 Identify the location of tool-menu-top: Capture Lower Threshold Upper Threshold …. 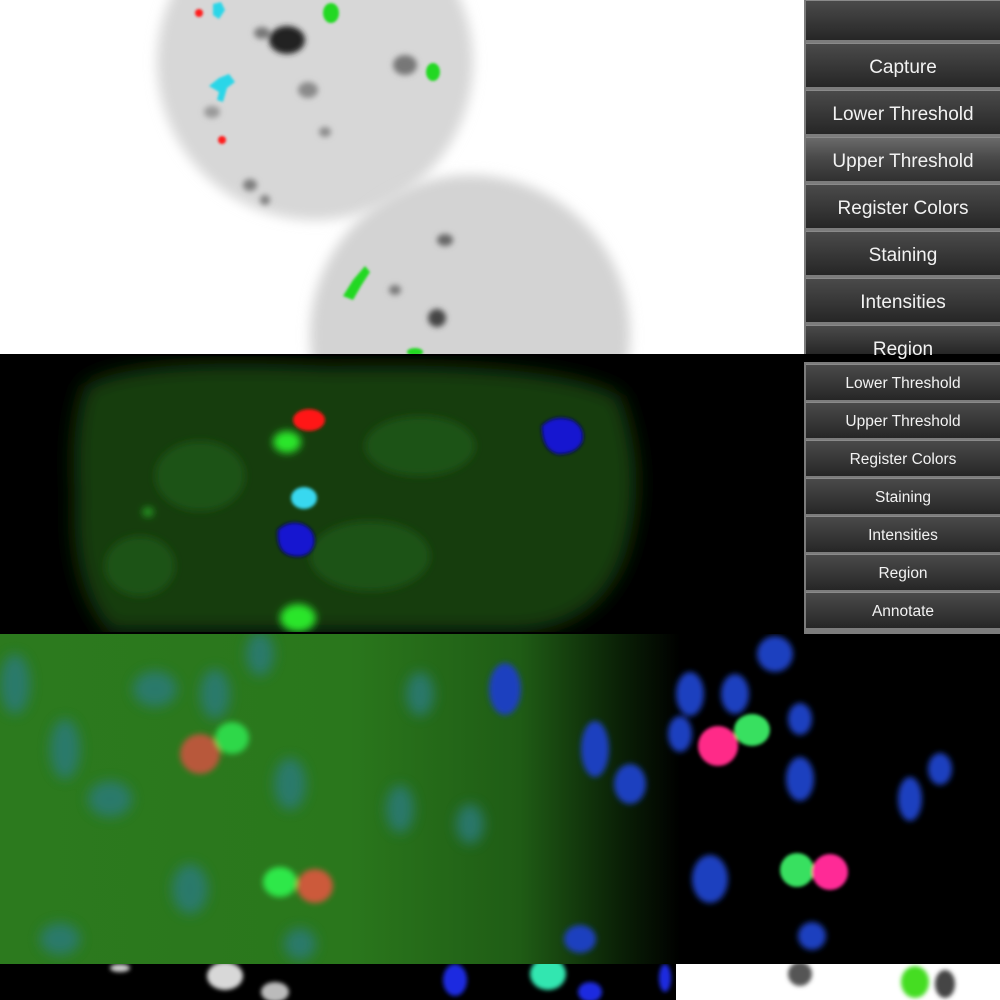
(902, 180).